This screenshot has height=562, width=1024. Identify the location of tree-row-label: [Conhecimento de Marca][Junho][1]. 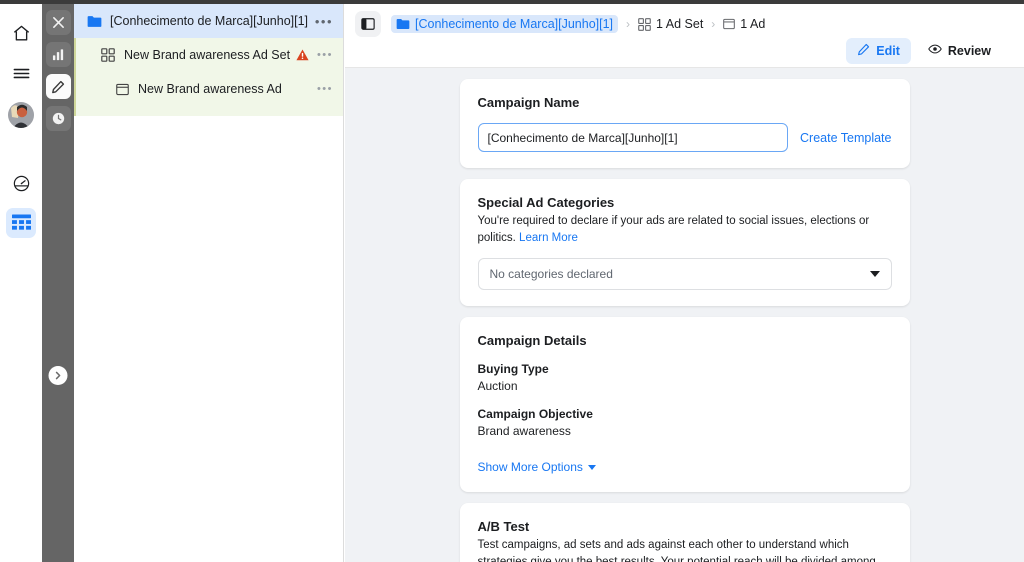
(209, 21).